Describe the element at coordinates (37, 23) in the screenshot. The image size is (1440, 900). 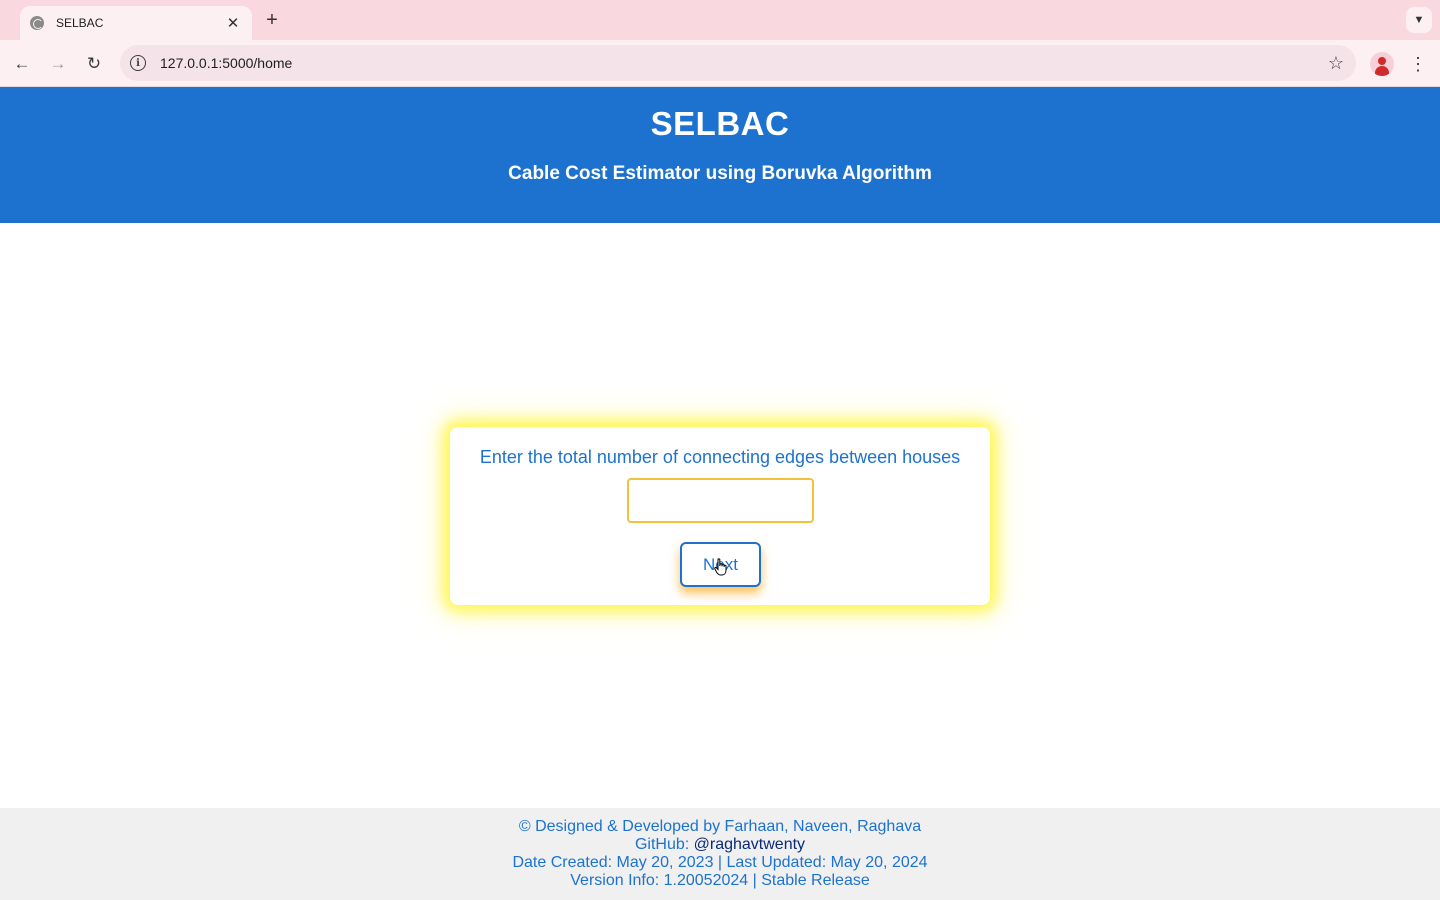
I see `globe-icon` at that location.